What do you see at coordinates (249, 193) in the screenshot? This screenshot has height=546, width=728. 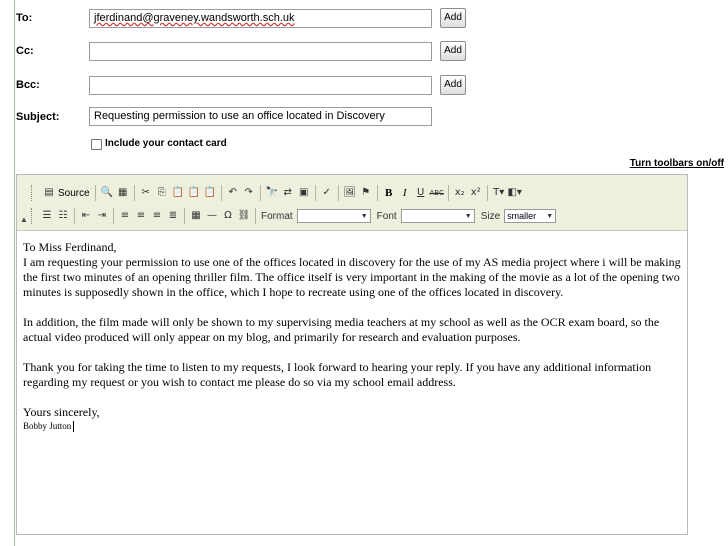 I see `redo-icon: ↷` at bounding box center [249, 193].